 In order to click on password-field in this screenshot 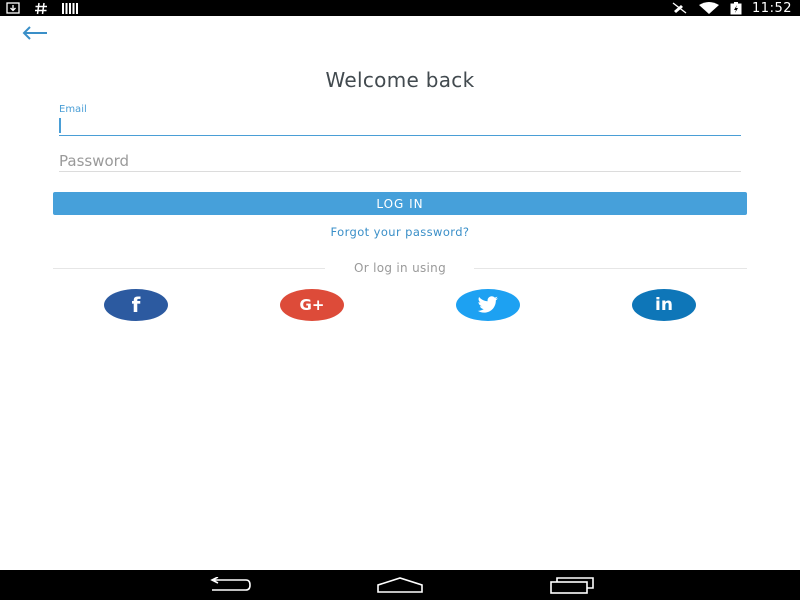, I will do `click(400, 161)`.